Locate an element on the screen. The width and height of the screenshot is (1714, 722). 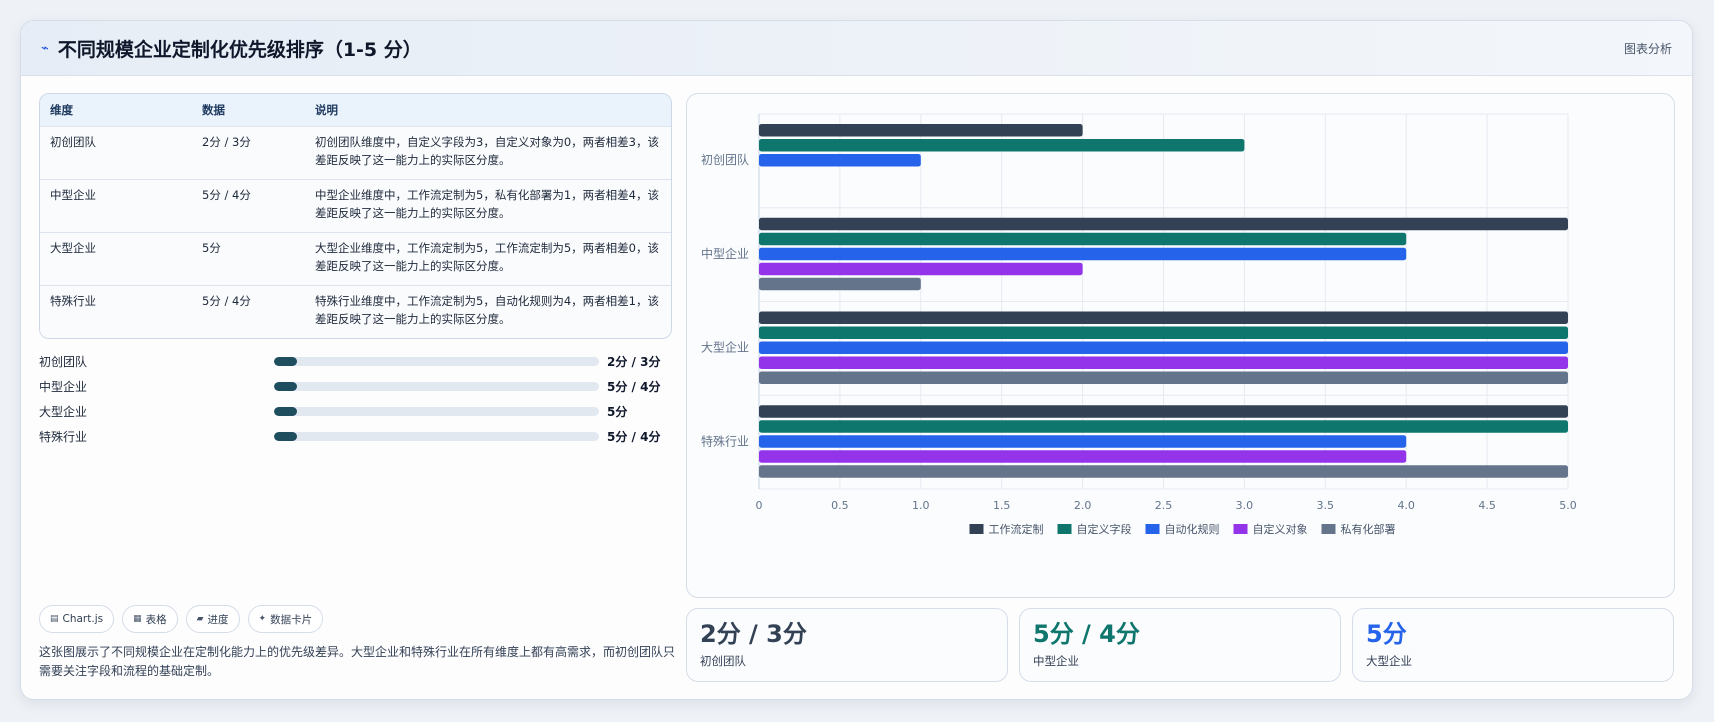
stat-card: 5分 大型企业 is located at coordinates (1513, 645).